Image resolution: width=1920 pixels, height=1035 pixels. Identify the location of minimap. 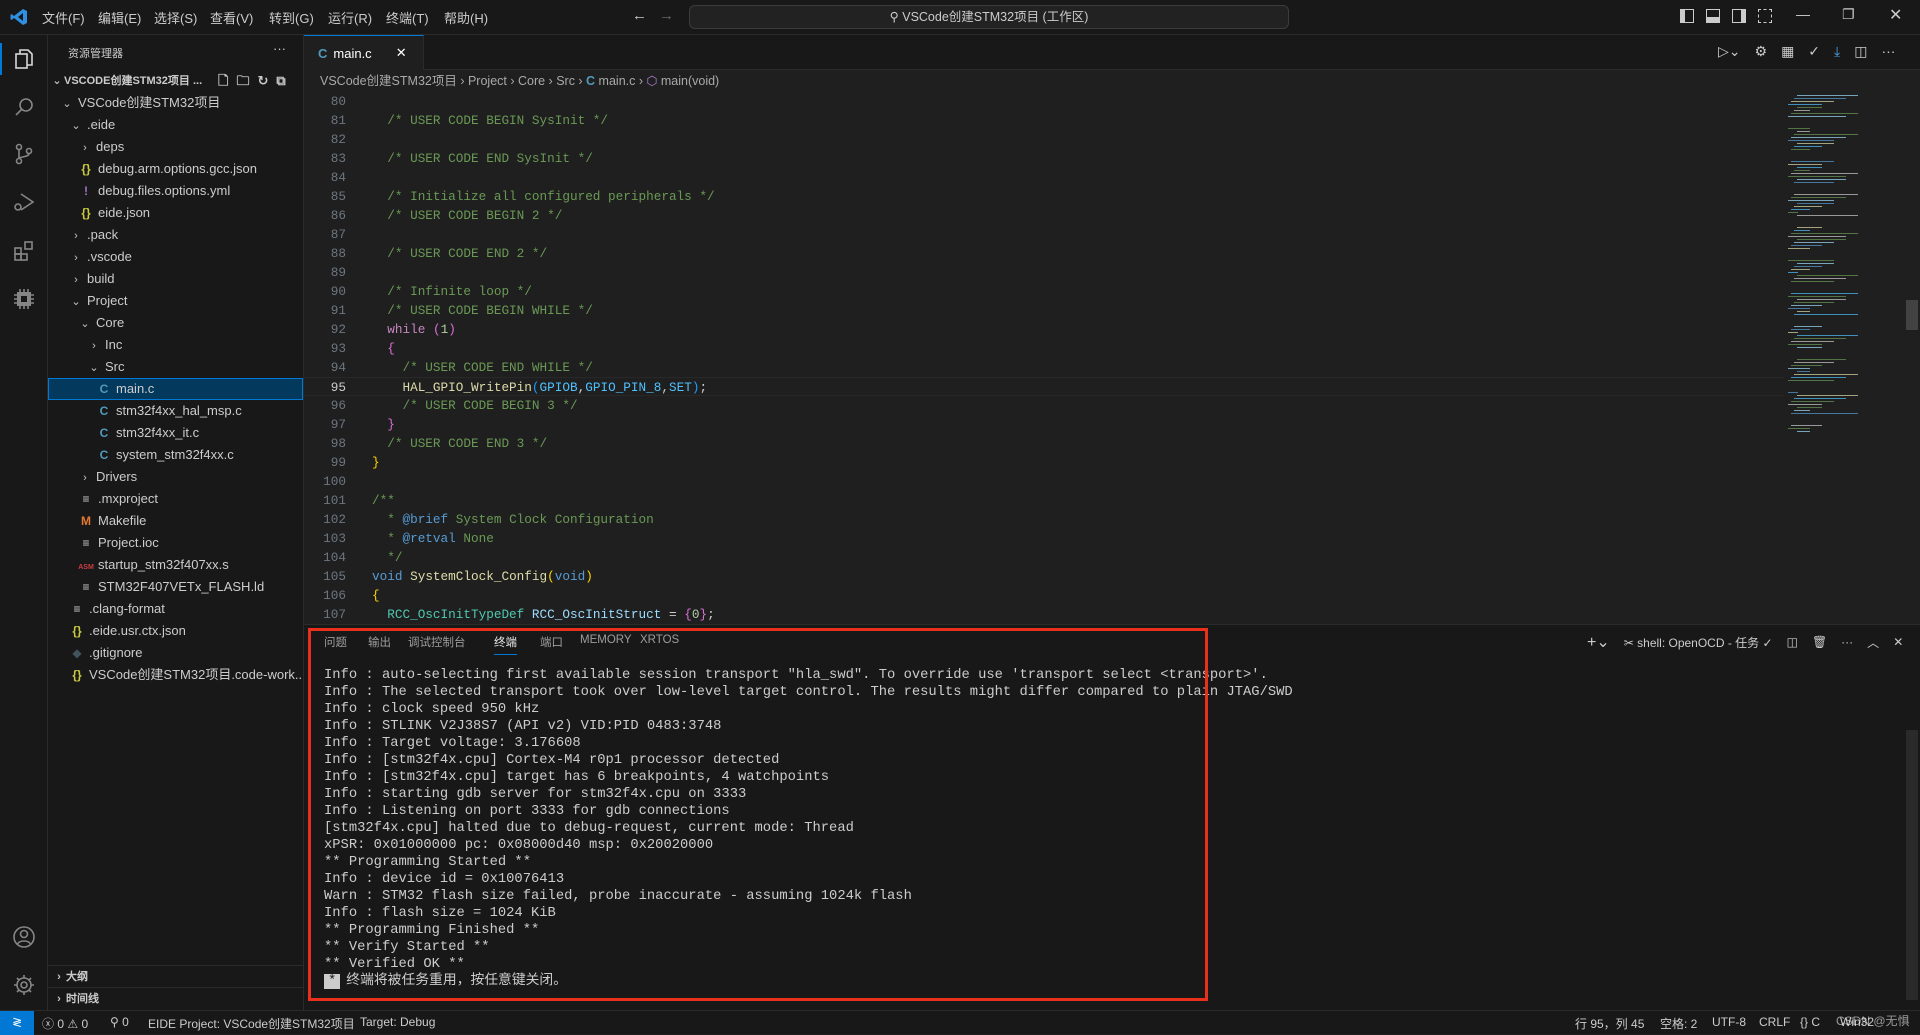
(1835, 267).